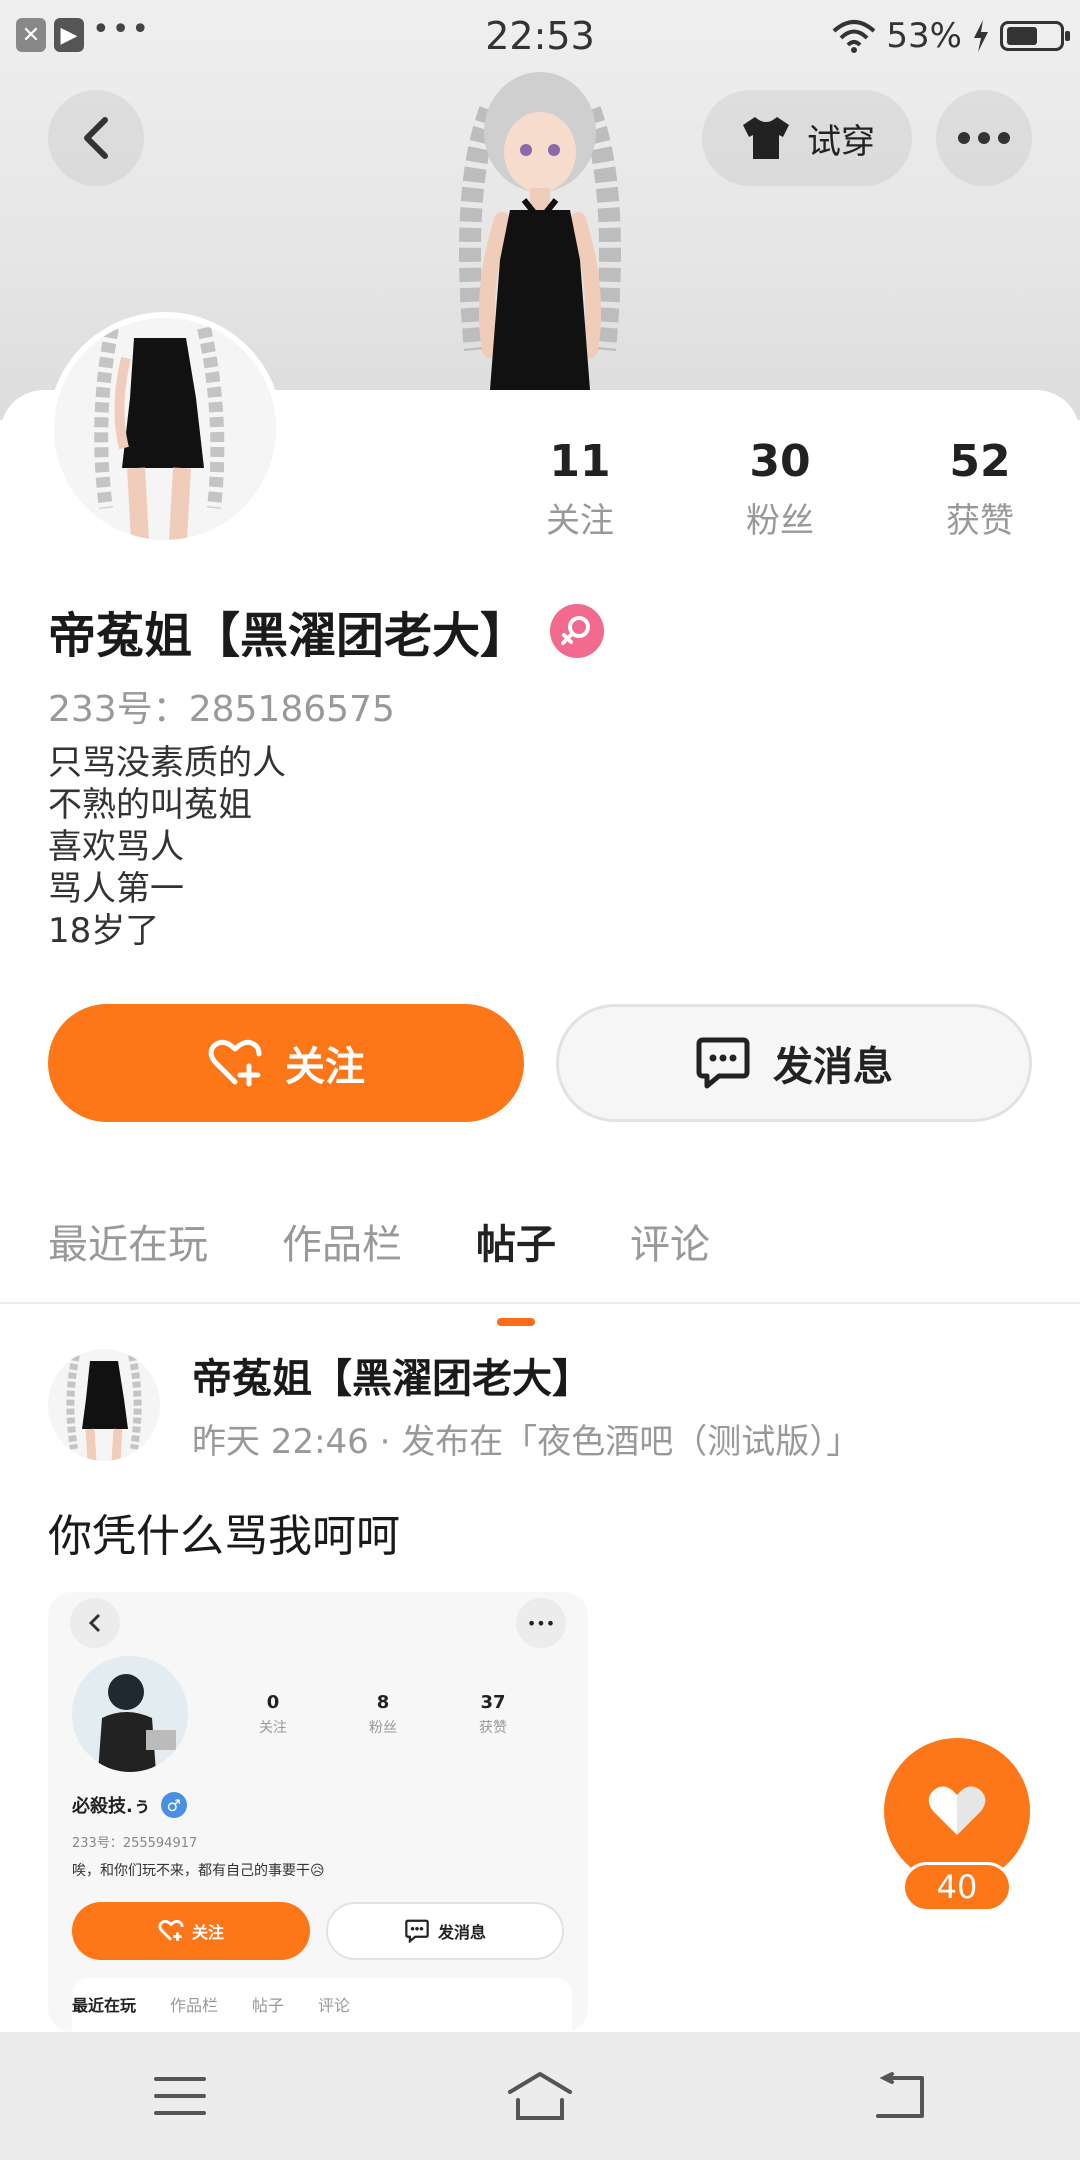  I want to click on tabs-divider, so click(540, 1303).